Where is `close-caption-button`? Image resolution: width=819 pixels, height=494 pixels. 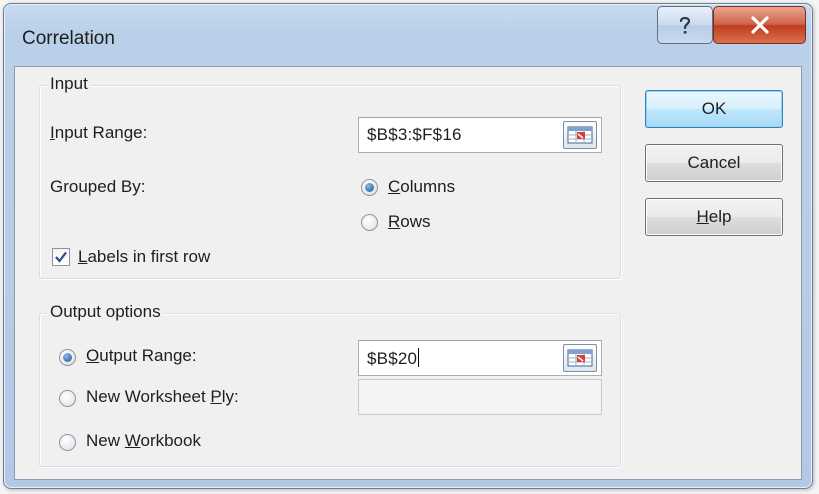
close-caption-button is located at coordinates (759, 25).